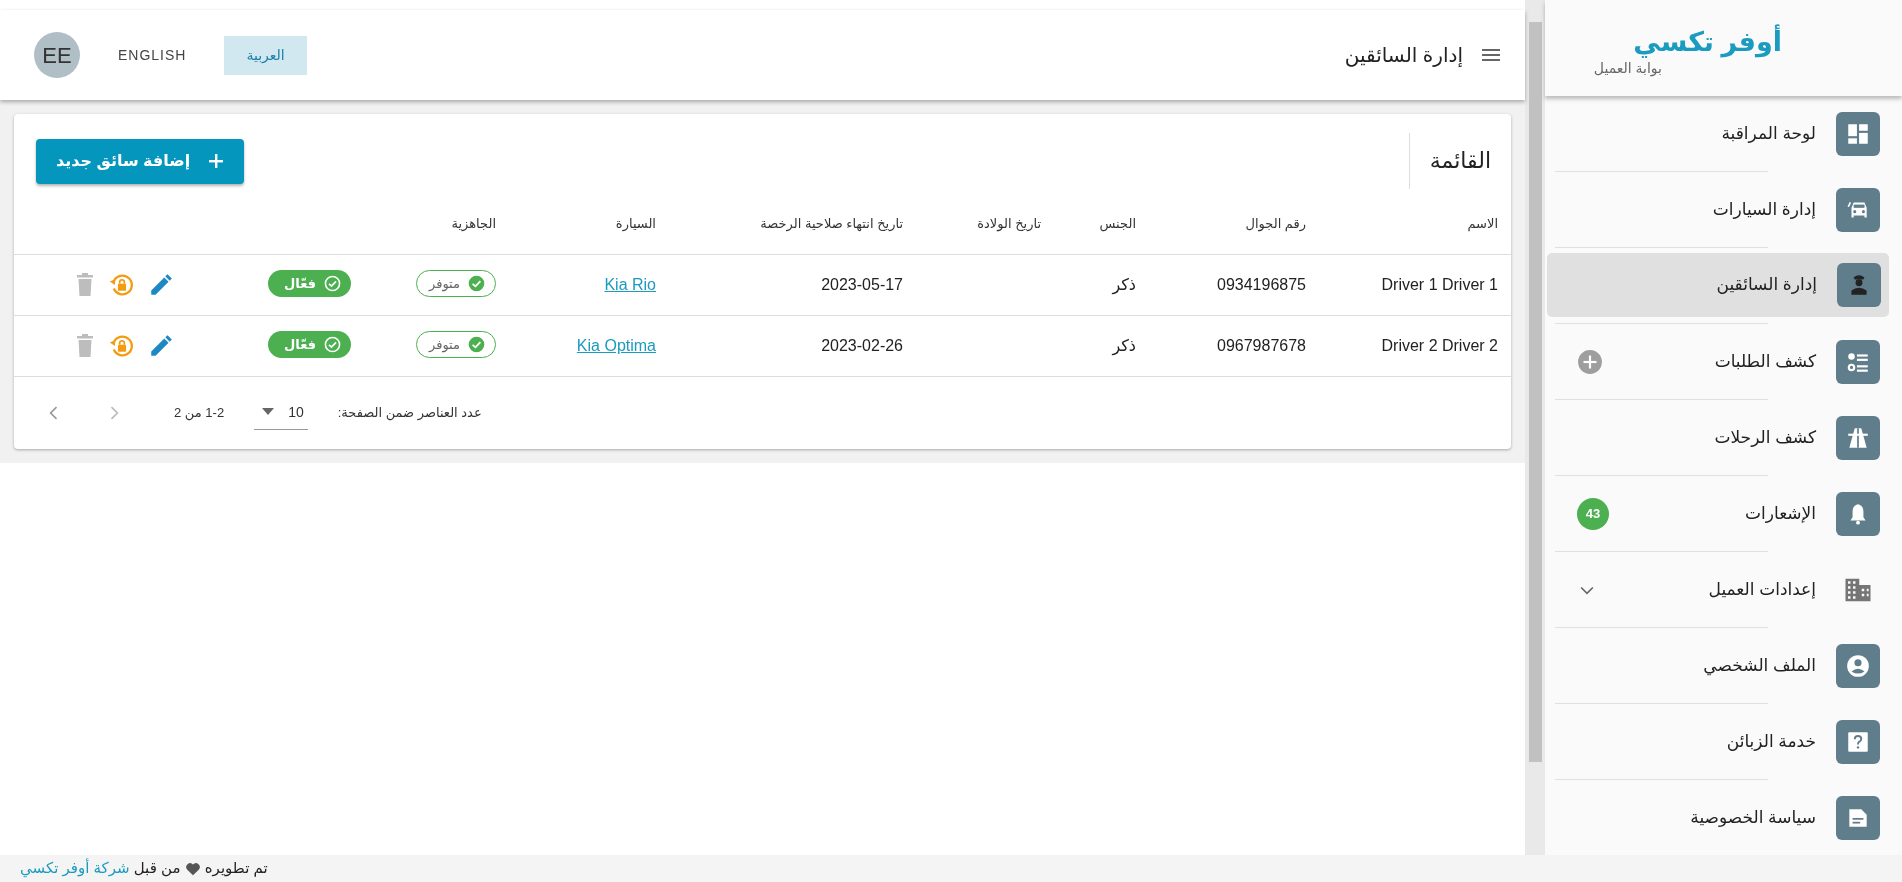  What do you see at coordinates (473, 223) in the screenshot?
I see `column-header: الجاهزية` at bounding box center [473, 223].